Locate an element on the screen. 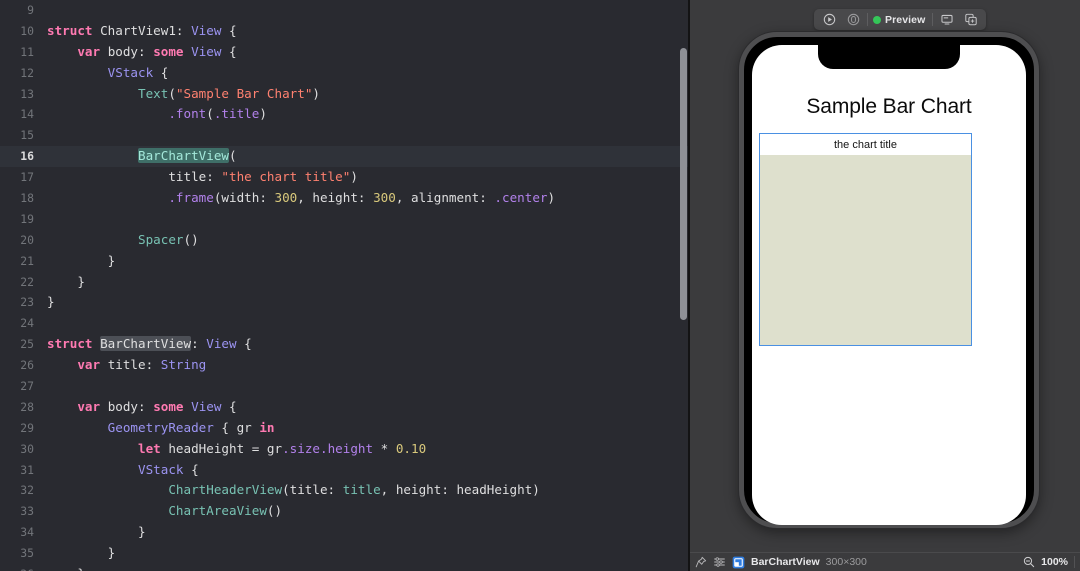 This screenshot has width=1080, height=571. line-source: title: "the chart title") is located at coordinates (196, 177).